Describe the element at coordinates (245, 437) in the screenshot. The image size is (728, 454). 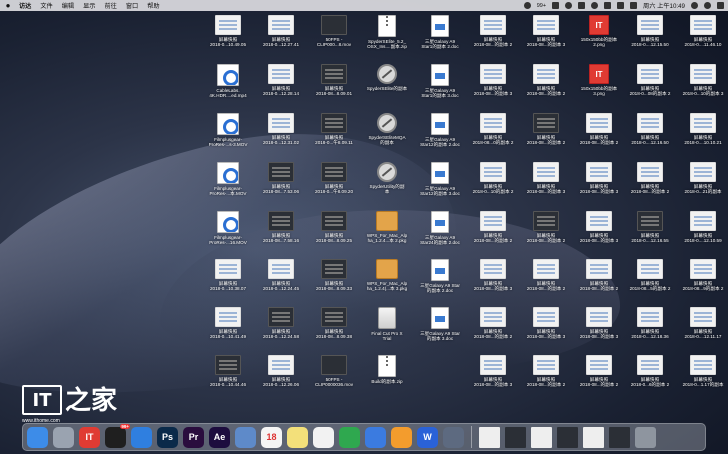
I see `preview-app-icon` at that location.